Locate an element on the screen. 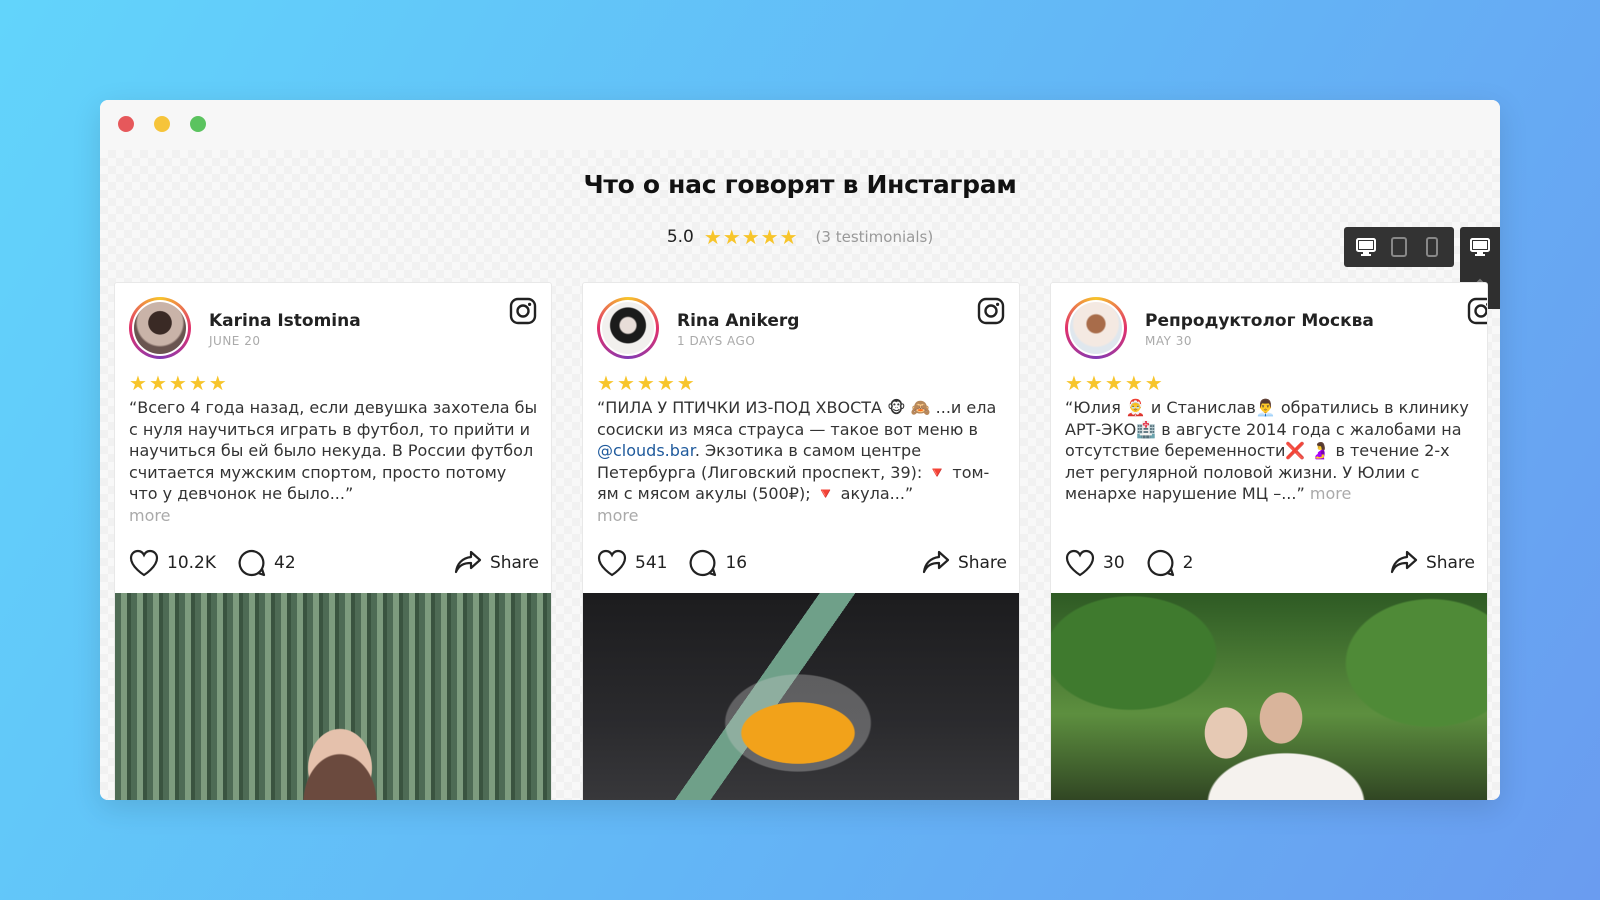 The width and height of the screenshot is (1600, 900). comment-count: 16 is located at coordinates (736, 563).